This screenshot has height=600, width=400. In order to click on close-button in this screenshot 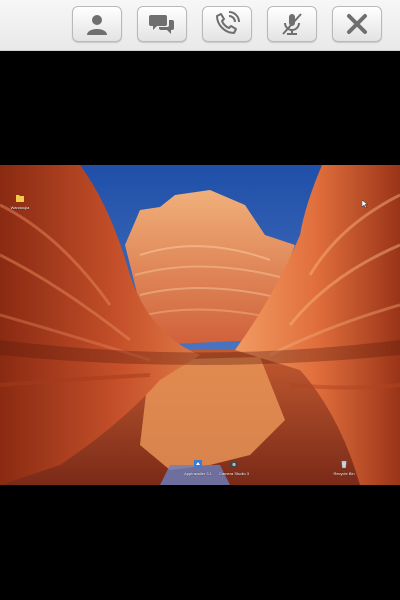, I will do `click(357, 24)`.